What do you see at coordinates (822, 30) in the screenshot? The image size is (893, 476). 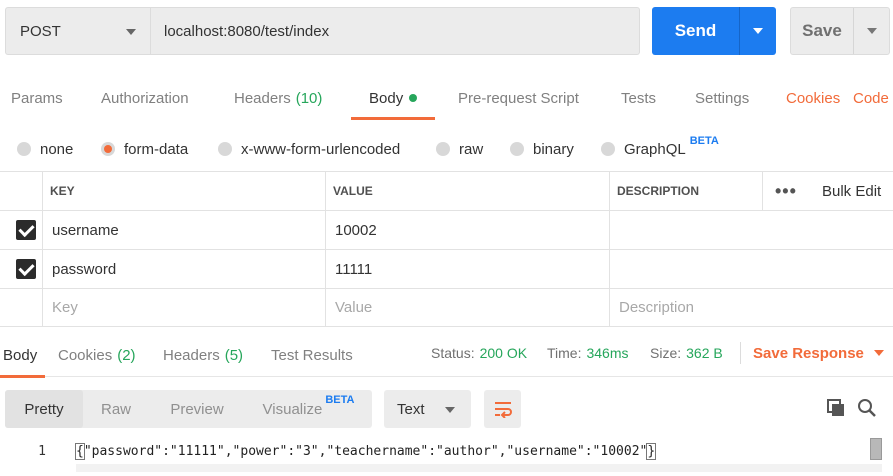 I see `save-label: Save` at bounding box center [822, 30].